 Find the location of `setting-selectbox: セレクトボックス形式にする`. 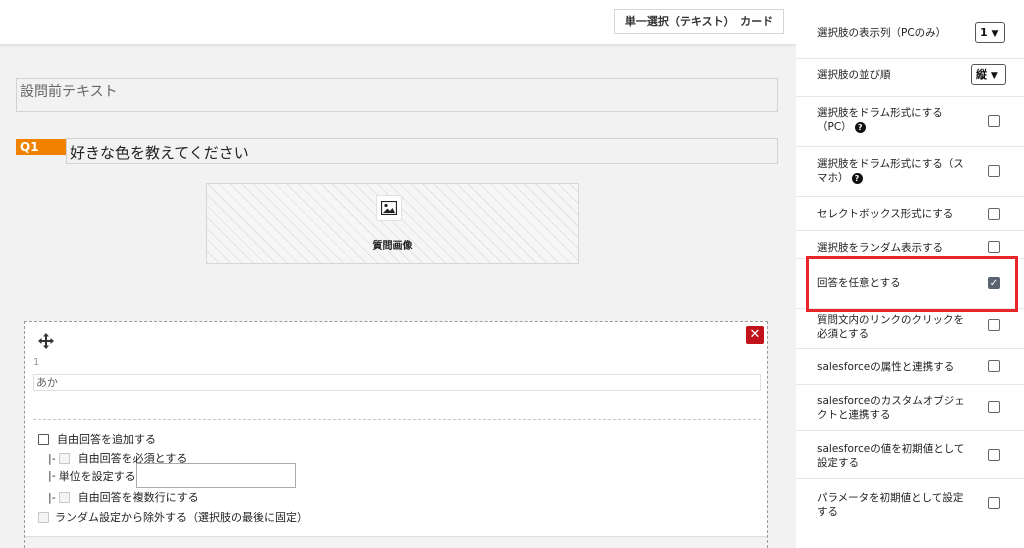

setting-selectbox: セレクトボックス形式にする is located at coordinates (910, 213).